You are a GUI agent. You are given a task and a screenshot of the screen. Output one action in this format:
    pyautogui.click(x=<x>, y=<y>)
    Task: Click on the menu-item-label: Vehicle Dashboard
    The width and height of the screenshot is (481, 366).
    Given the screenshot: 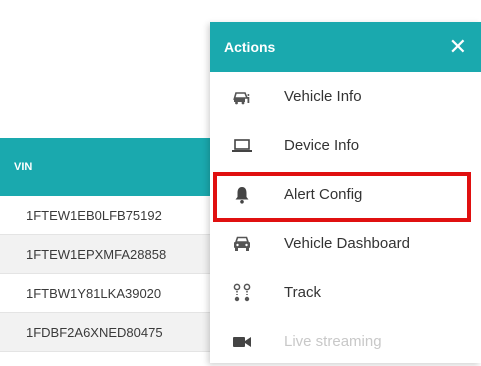 What is the action you would take?
    pyautogui.click(x=347, y=243)
    